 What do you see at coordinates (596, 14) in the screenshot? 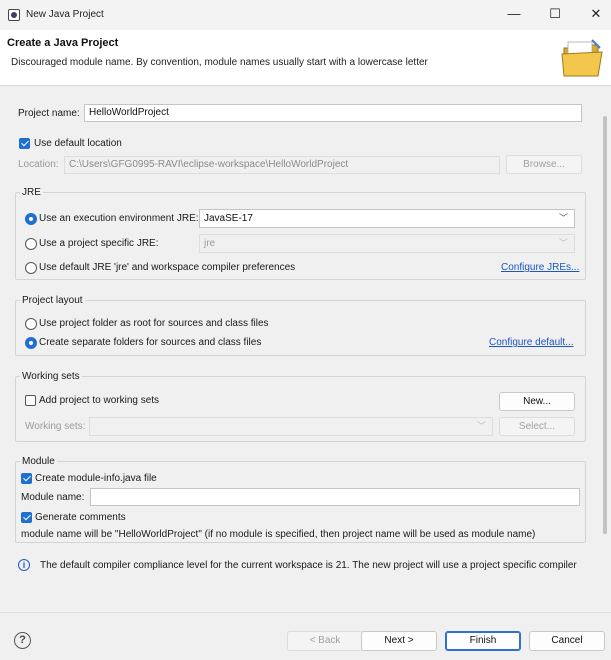
I see `close-button: ✕` at bounding box center [596, 14].